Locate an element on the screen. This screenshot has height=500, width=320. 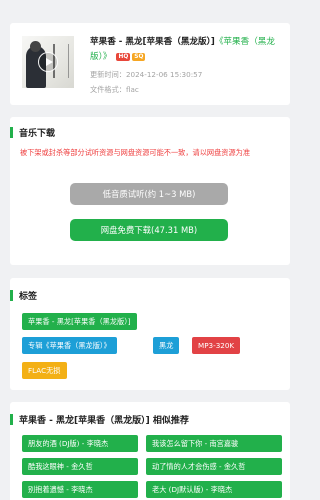
tag-album: 专辑《苹果香（黑龙版）》 is located at coordinates (69, 345).